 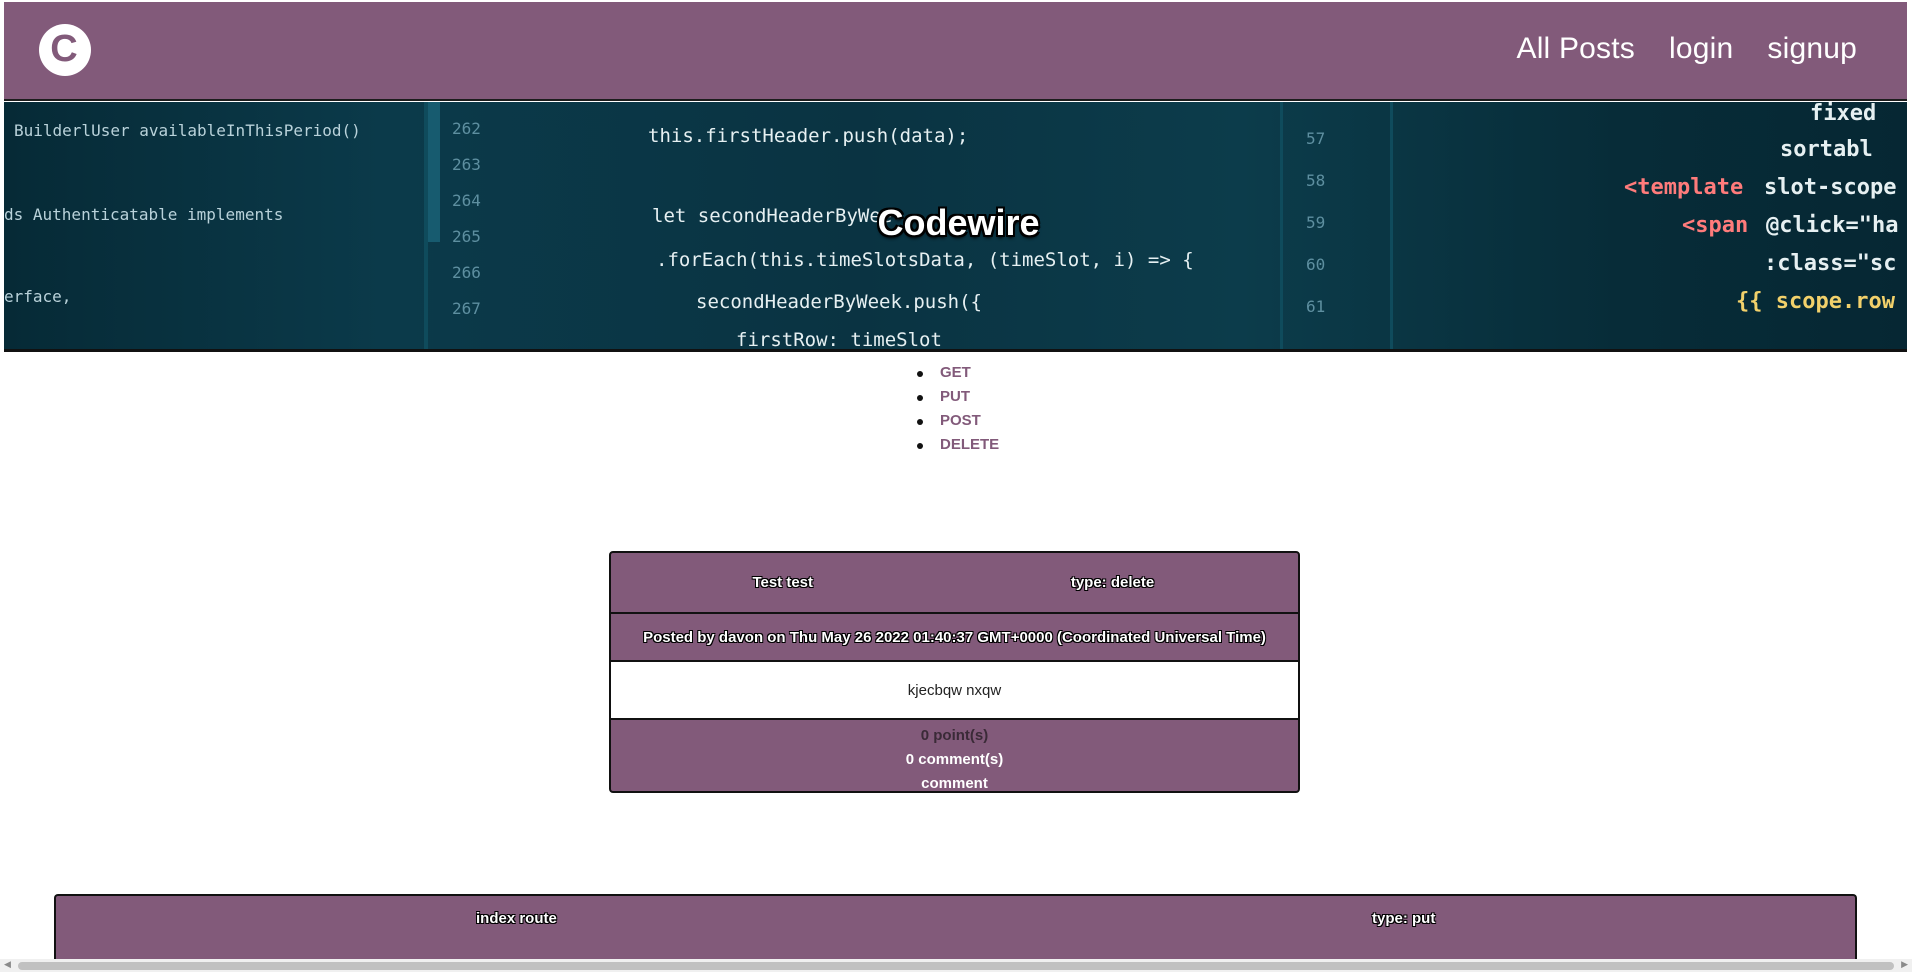 What do you see at coordinates (1701, 49) in the screenshot?
I see `nav-login-link: login` at bounding box center [1701, 49].